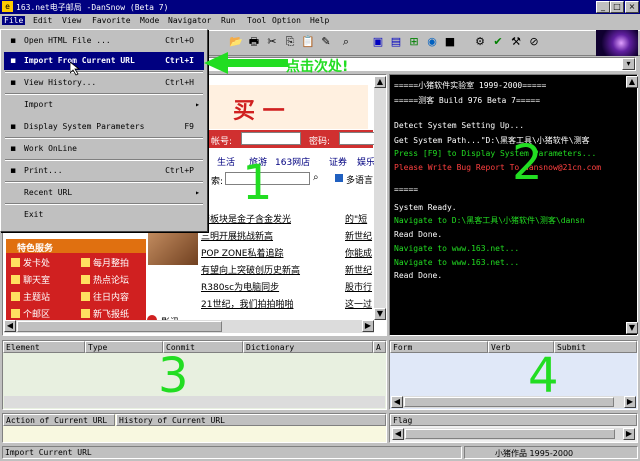 The image size is (640, 461). What do you see at coordinates (251, 420) in the screenshot?
I see `tab-history-current-url: History of Current URL` at bounding box center [251, 420].